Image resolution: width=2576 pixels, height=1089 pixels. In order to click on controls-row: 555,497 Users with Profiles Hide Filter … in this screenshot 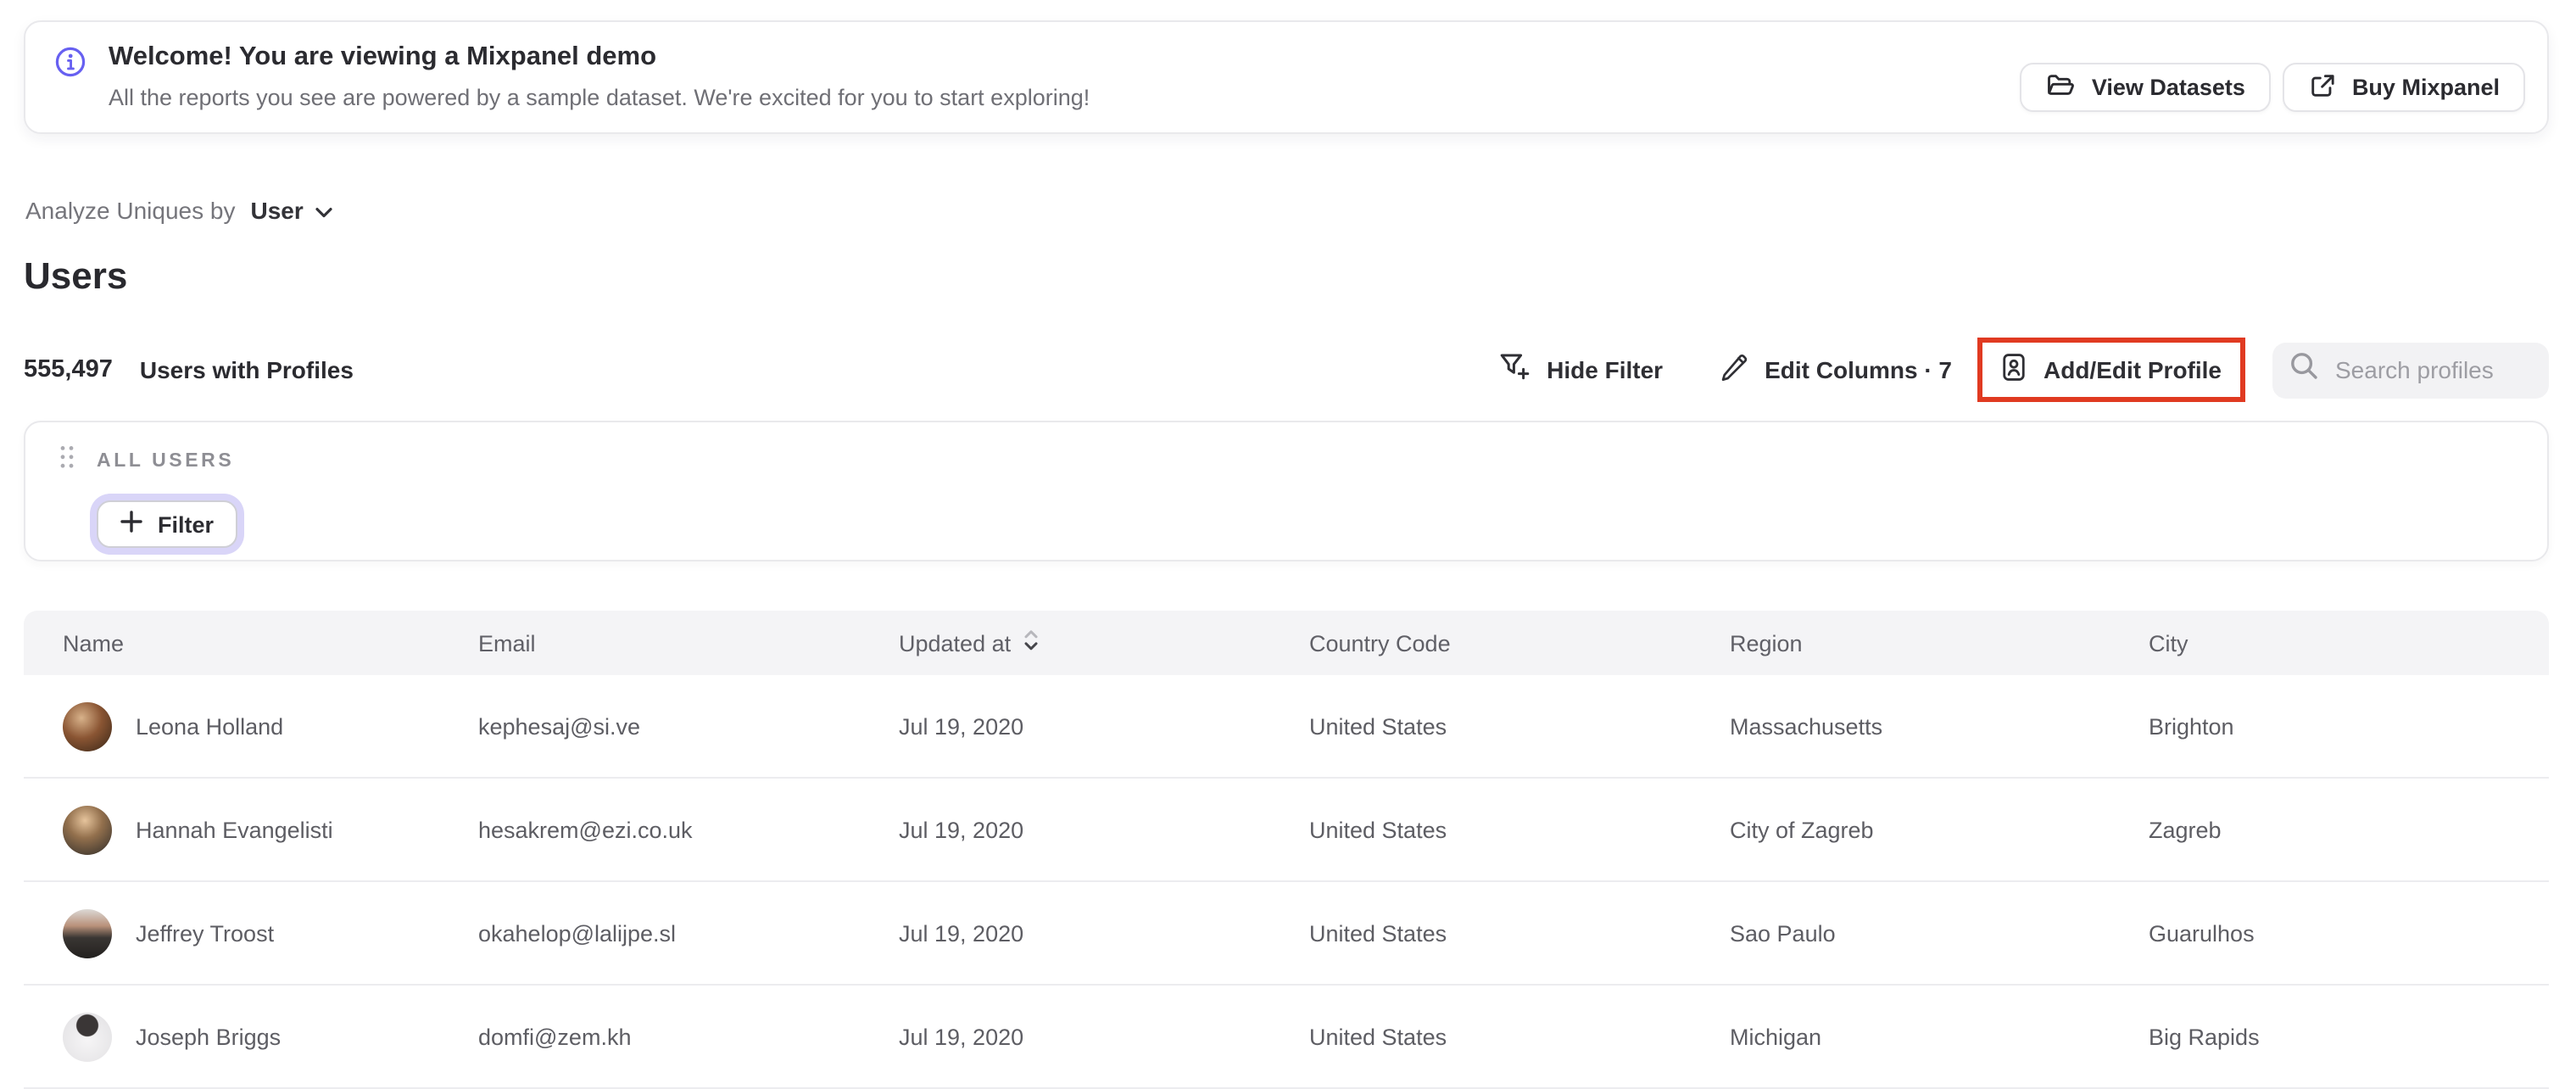, I will do `click(1286, 370)`.